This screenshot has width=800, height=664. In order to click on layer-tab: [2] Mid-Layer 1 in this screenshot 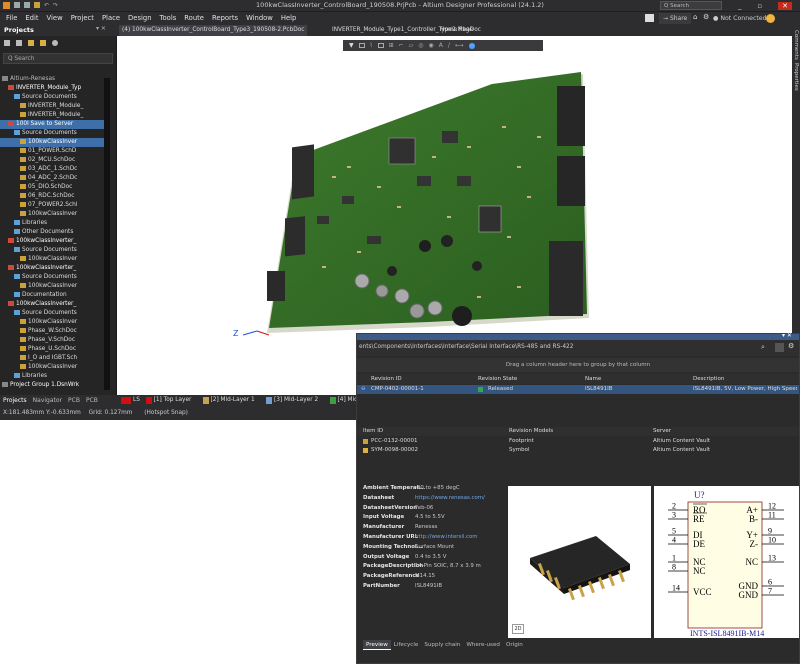, I will do `click(233, 400)`.